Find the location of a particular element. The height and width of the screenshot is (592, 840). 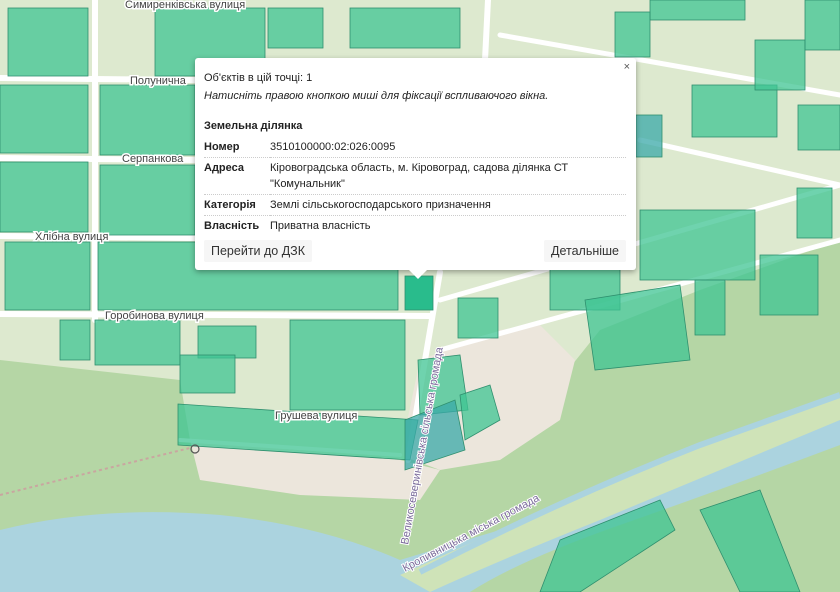

details-button: Детальніше is located at coordinates (584, 251).